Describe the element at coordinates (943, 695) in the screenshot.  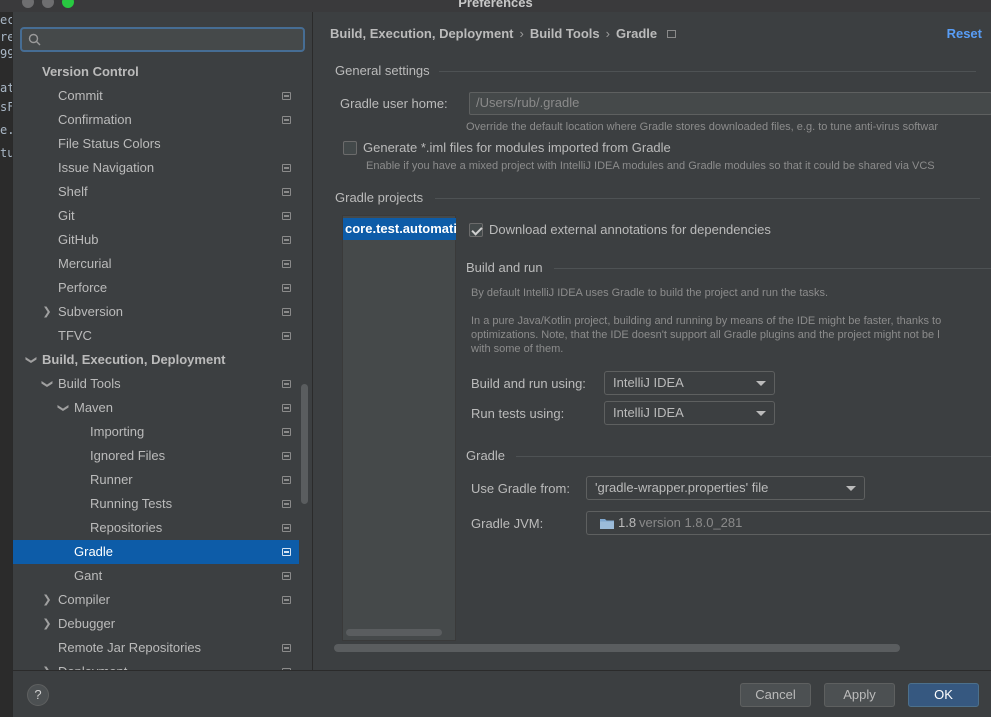
I see `ok-button: OK` at that location.